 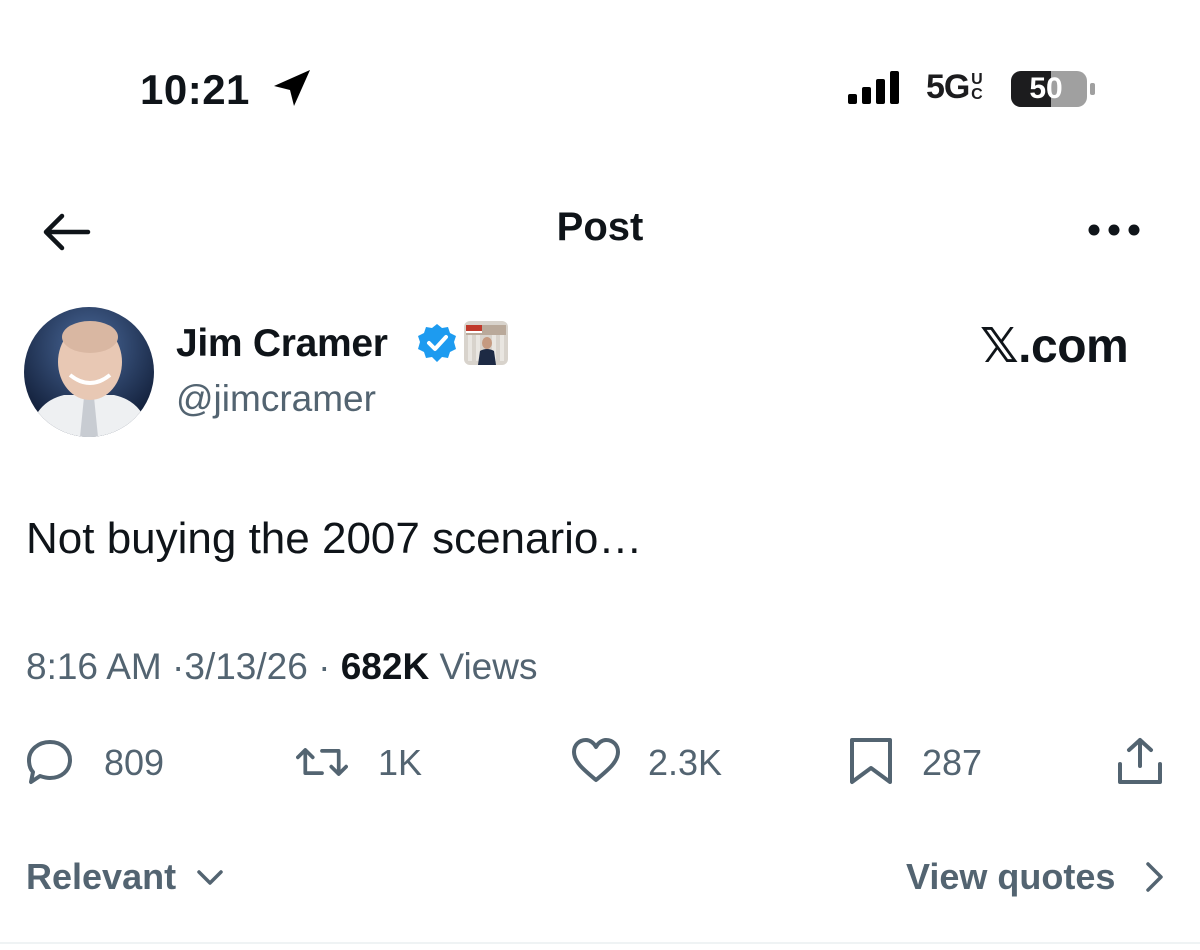 What do you see at coordinates (488, 666) in the screenshot?
I see `views-label: Views` at bounding box center [488, 666].